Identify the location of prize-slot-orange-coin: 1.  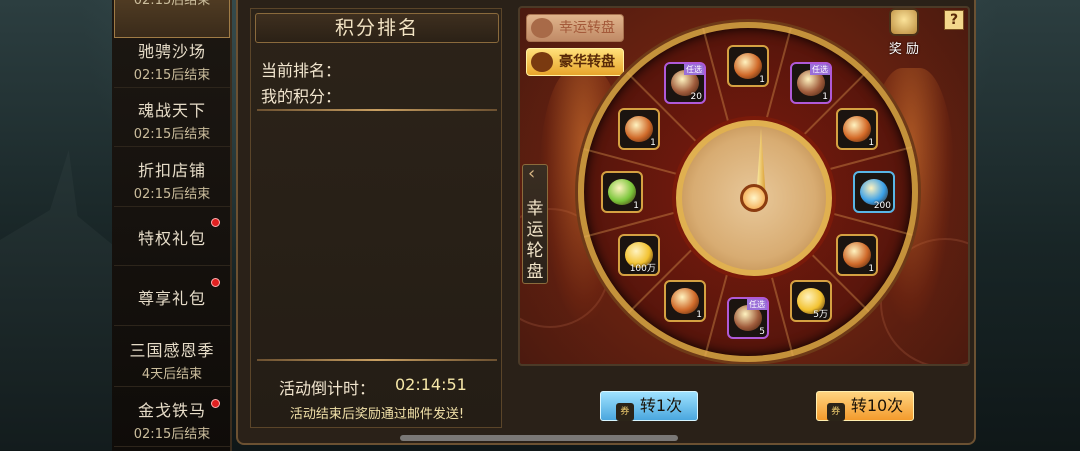
(857, 129).